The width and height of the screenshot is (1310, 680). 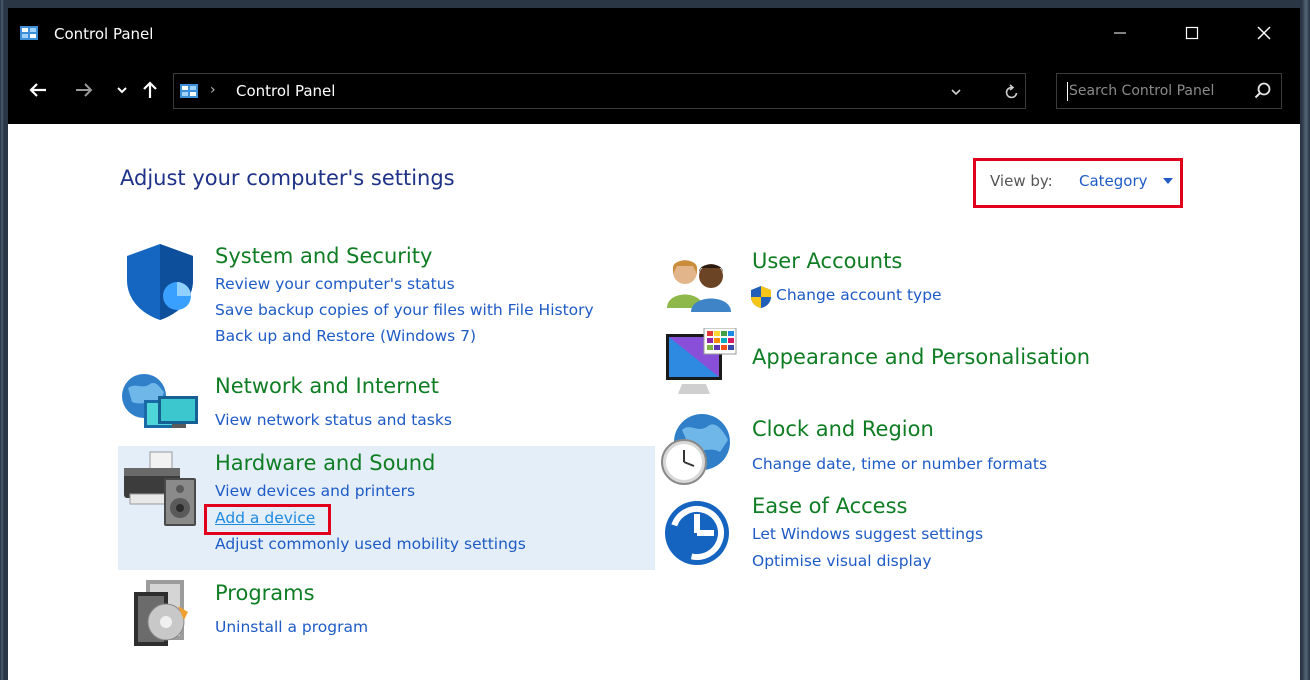 I want to click on link-mobility-settings: Adjust commonly used mobility settings, so click(x=370, y=544).